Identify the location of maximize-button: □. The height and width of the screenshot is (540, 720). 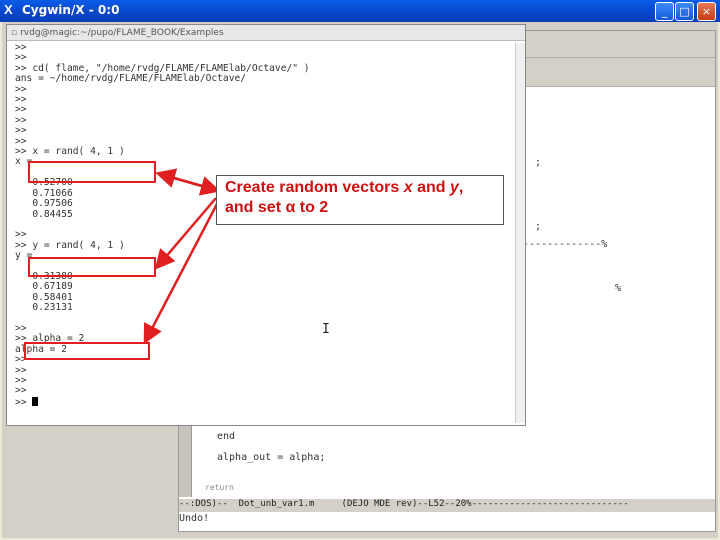
(684, 11).